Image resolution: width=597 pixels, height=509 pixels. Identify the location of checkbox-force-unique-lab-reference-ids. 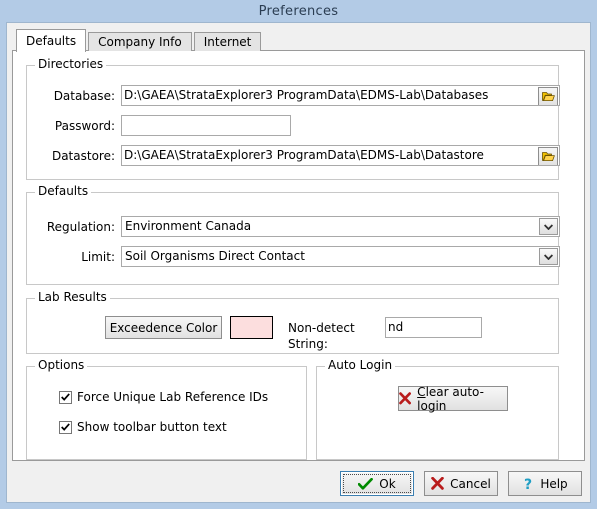
(65, 397).